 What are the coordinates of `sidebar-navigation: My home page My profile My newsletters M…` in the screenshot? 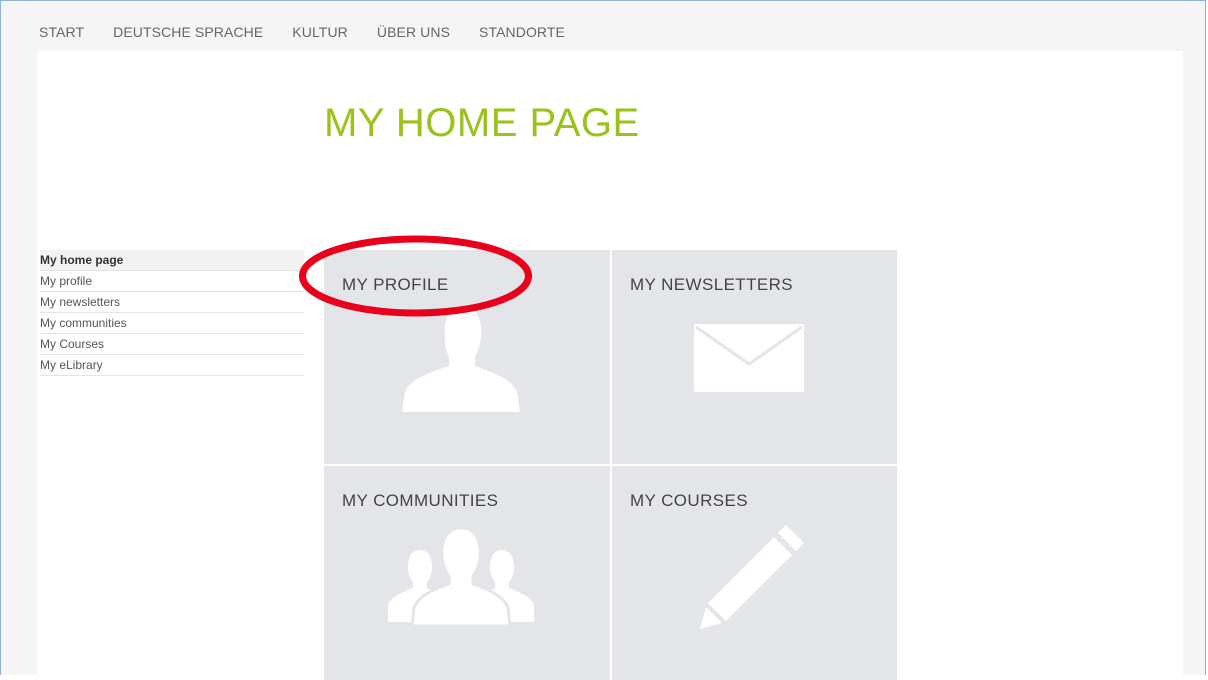 It's located at (172, 313).